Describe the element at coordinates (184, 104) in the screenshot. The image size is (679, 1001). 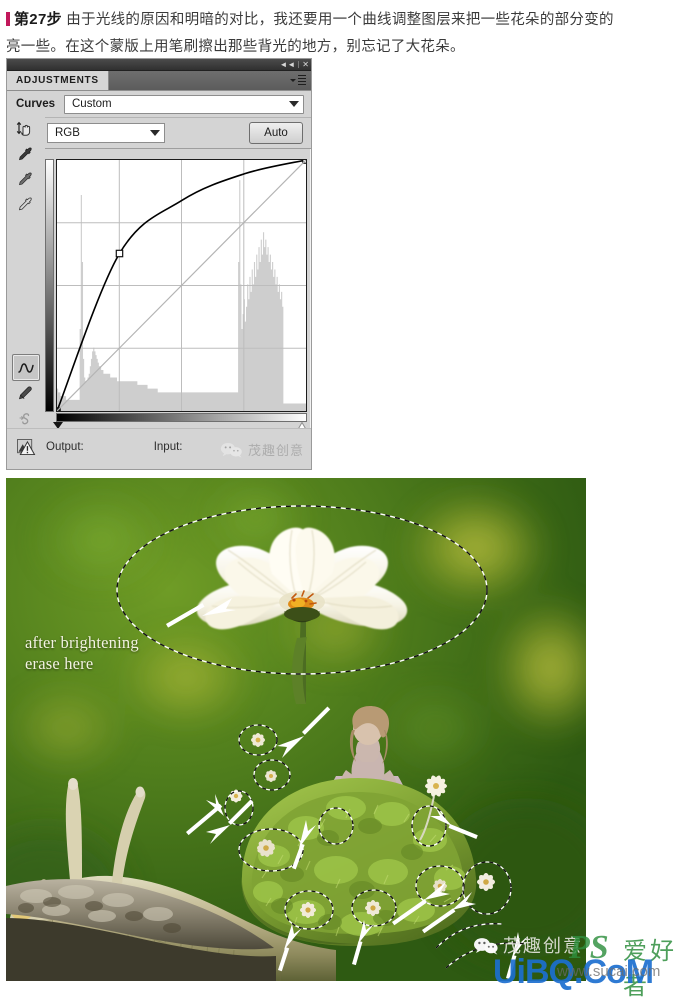
I see `preset-dropdown: Custom` at that location.